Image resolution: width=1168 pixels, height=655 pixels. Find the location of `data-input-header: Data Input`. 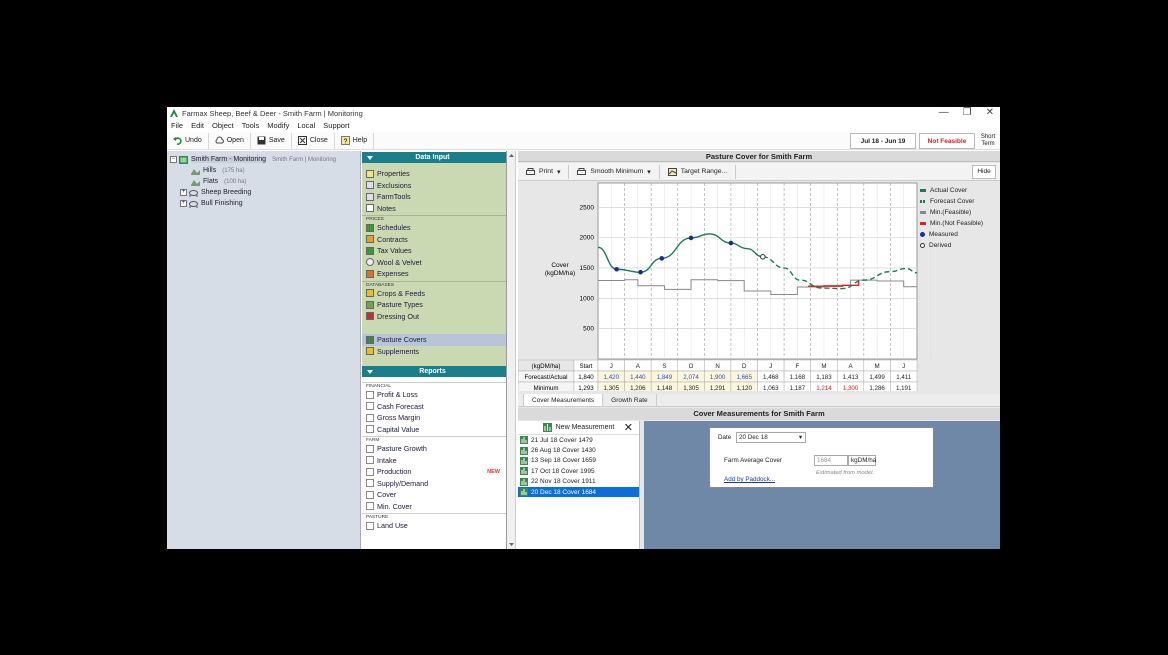

data-input-header: Data Input is located at coordinates (434, 157).